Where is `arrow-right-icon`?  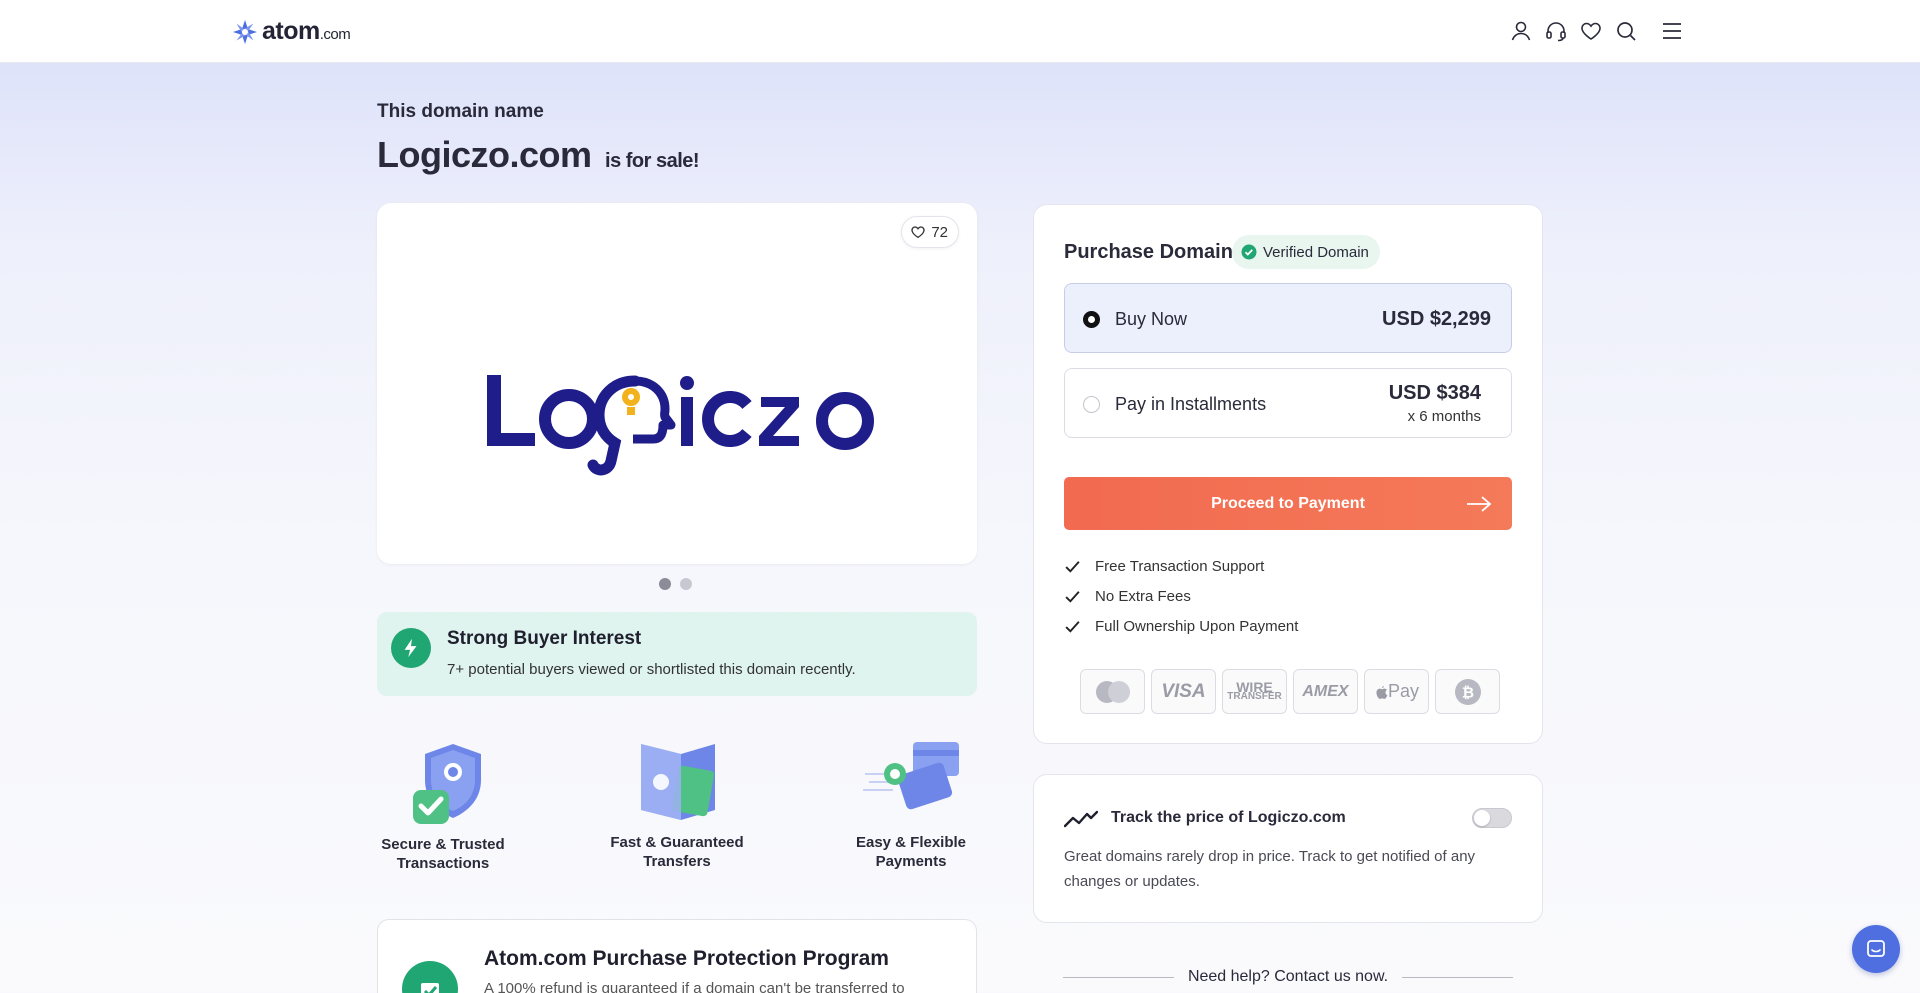
arrow-right-icon is located at coordinates (1479, 504).